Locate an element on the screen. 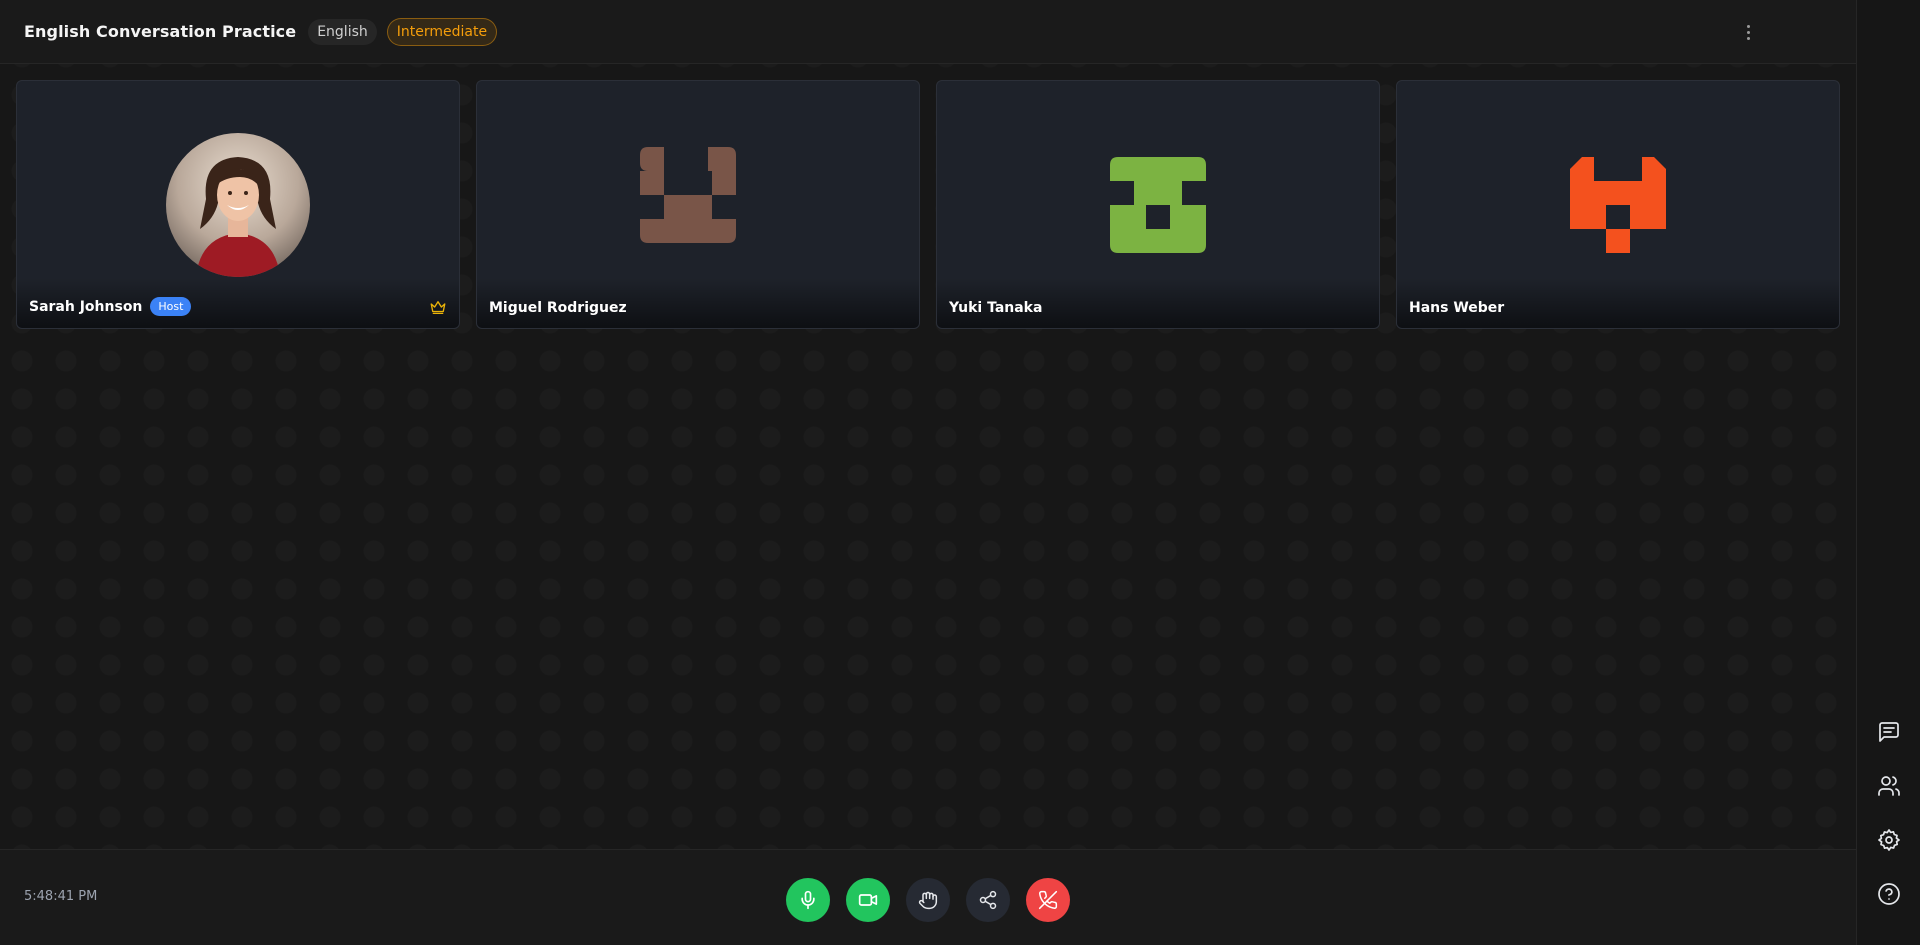 The image size is (1920, 945). settings-button is located at coordinates (1889, 840).